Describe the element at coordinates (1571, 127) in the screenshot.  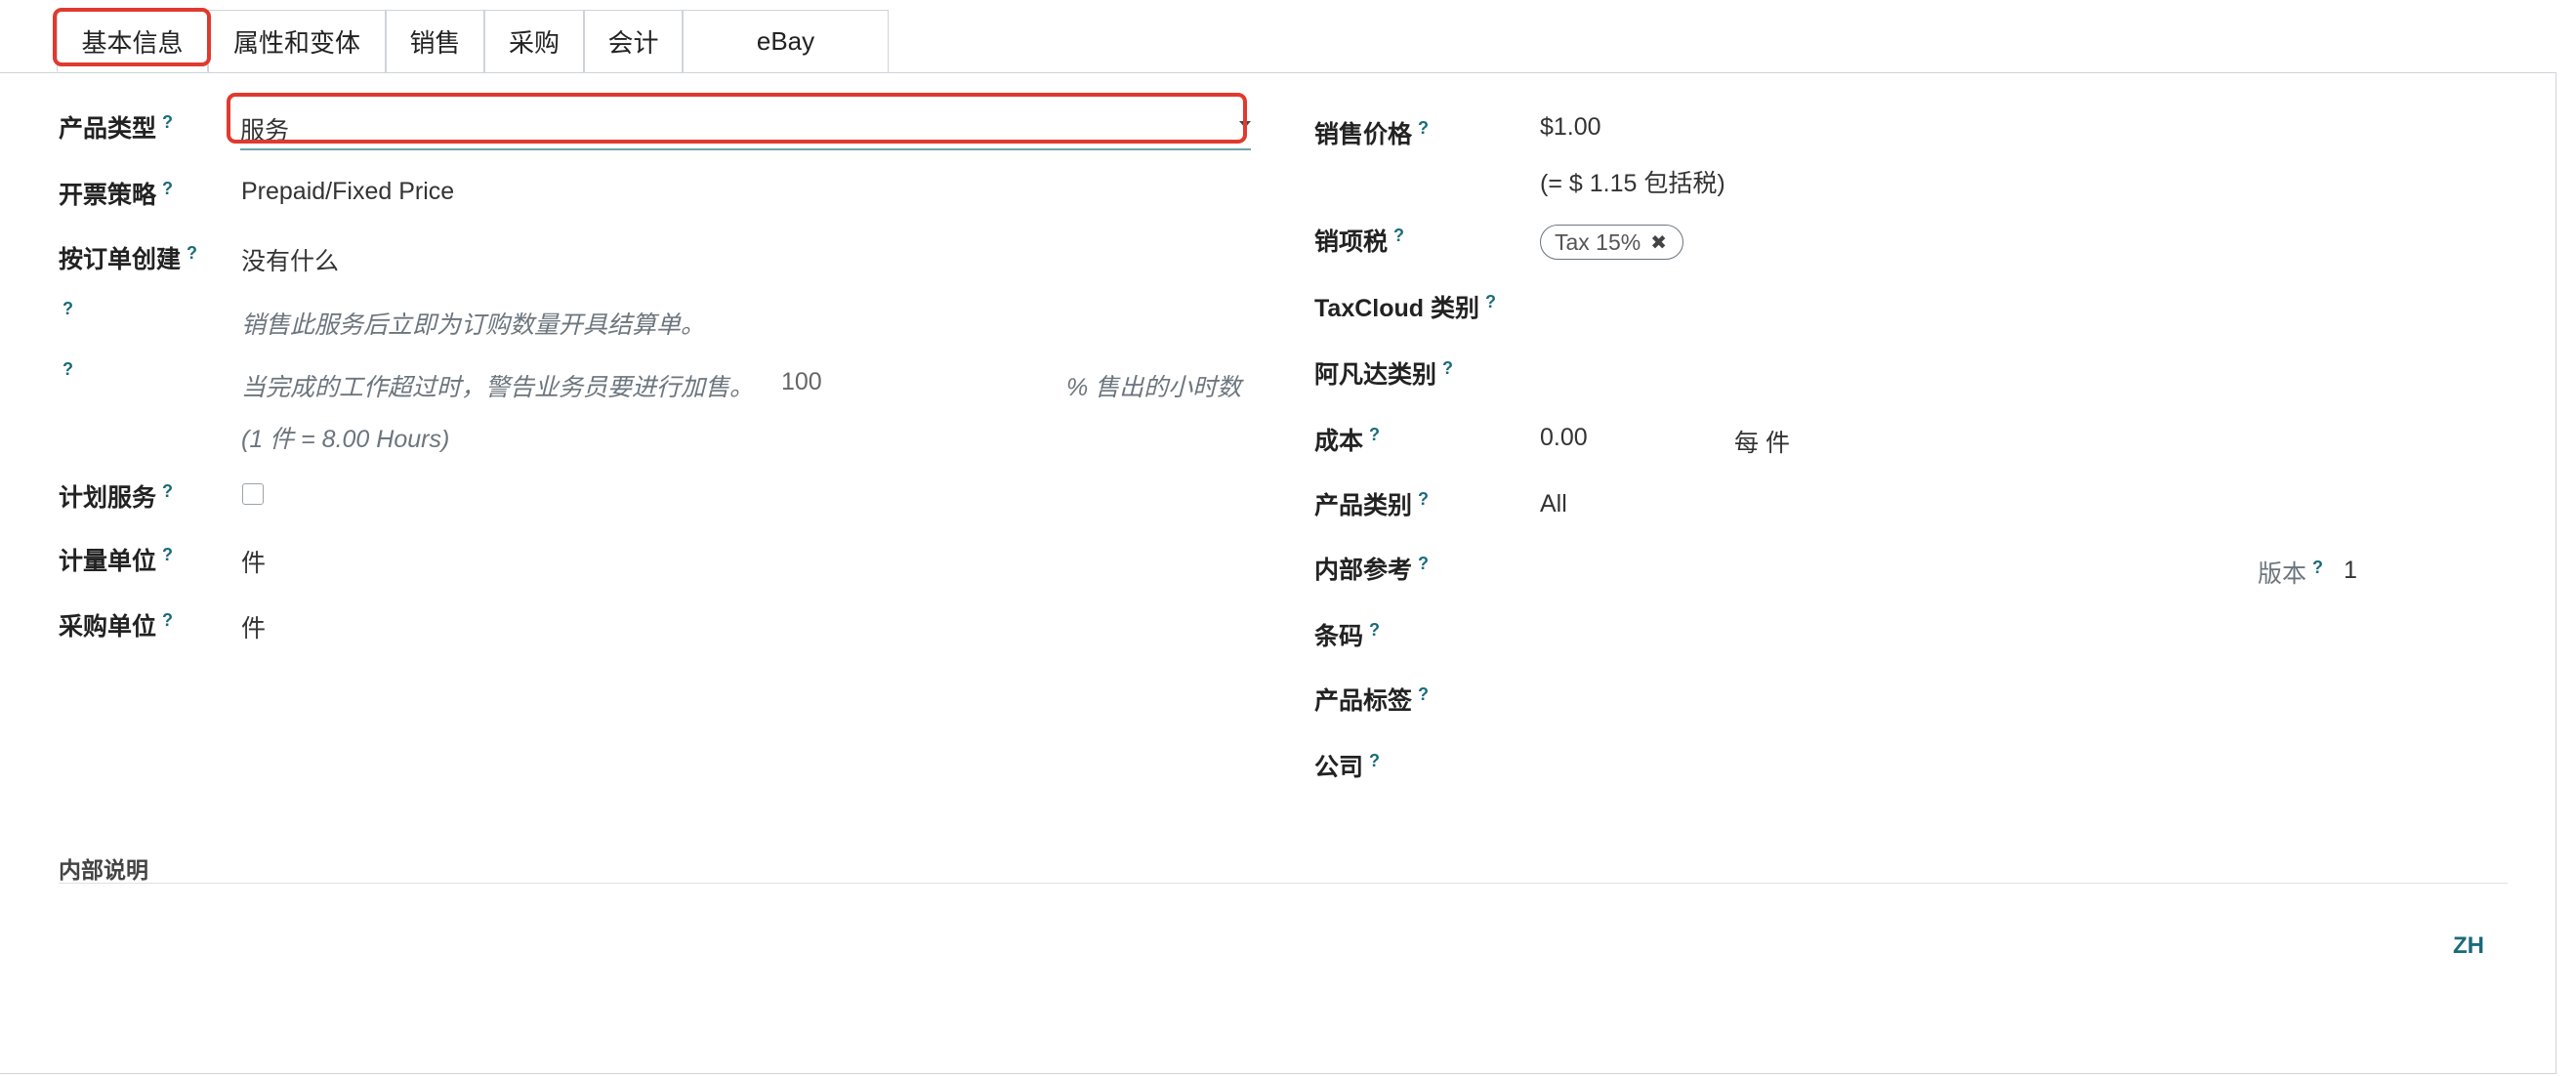
I see `sales-price-field: $1.00` at that location.